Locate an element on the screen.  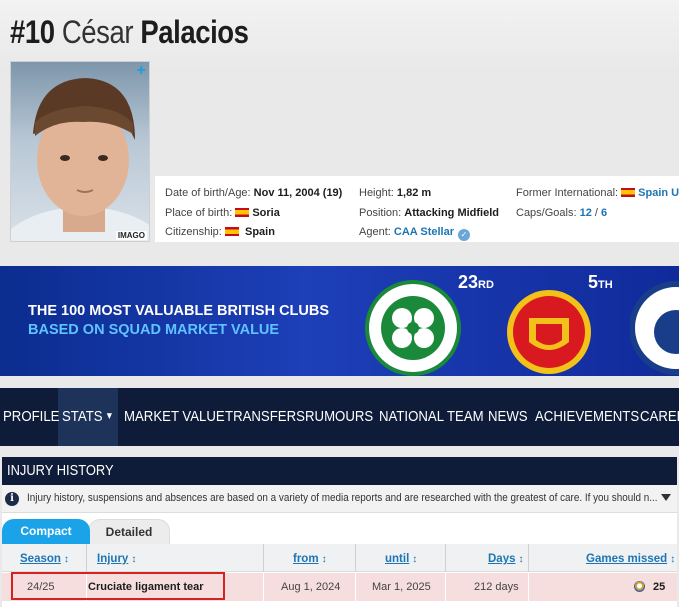
nav-news: NEWS is located at coordinates (508, 417).